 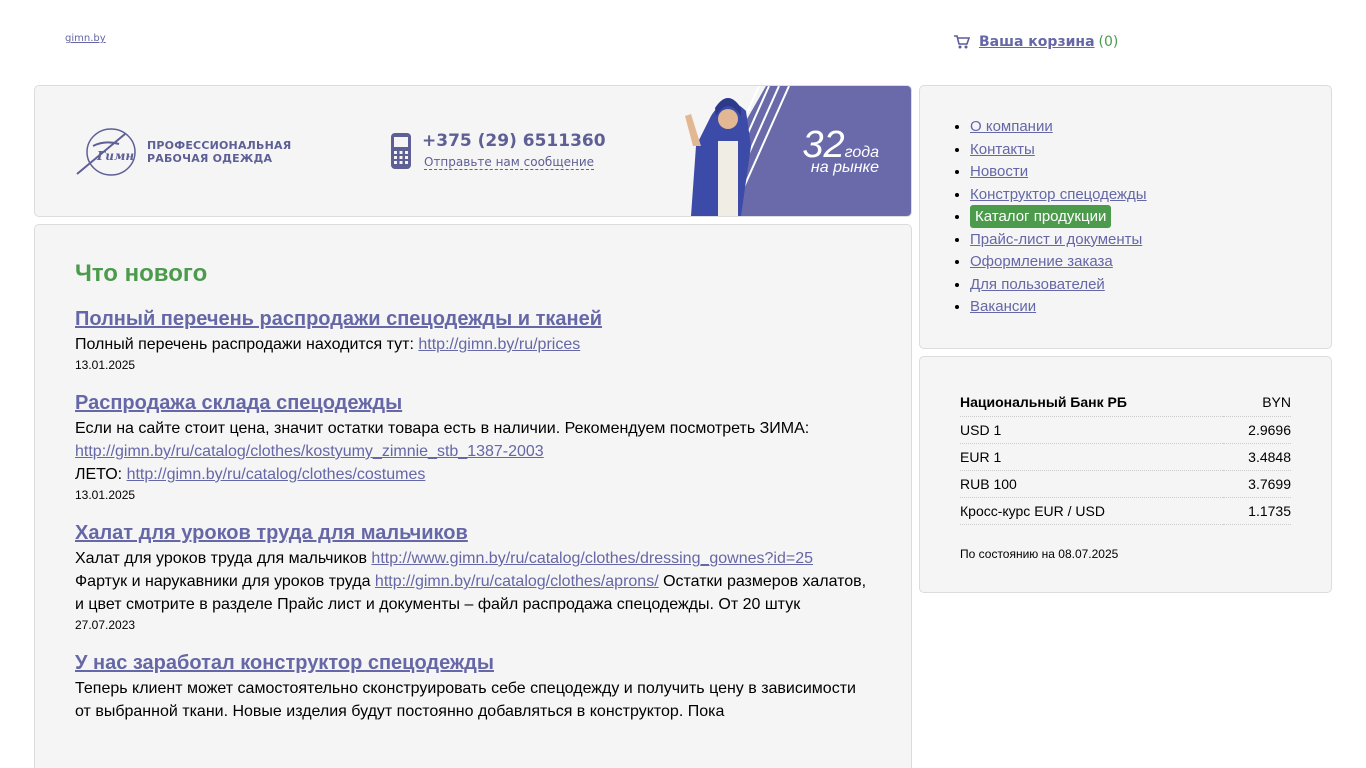 I want to click on menu-link-pricelist: Прайс-лист и документы, so click(x=1056, y=239).